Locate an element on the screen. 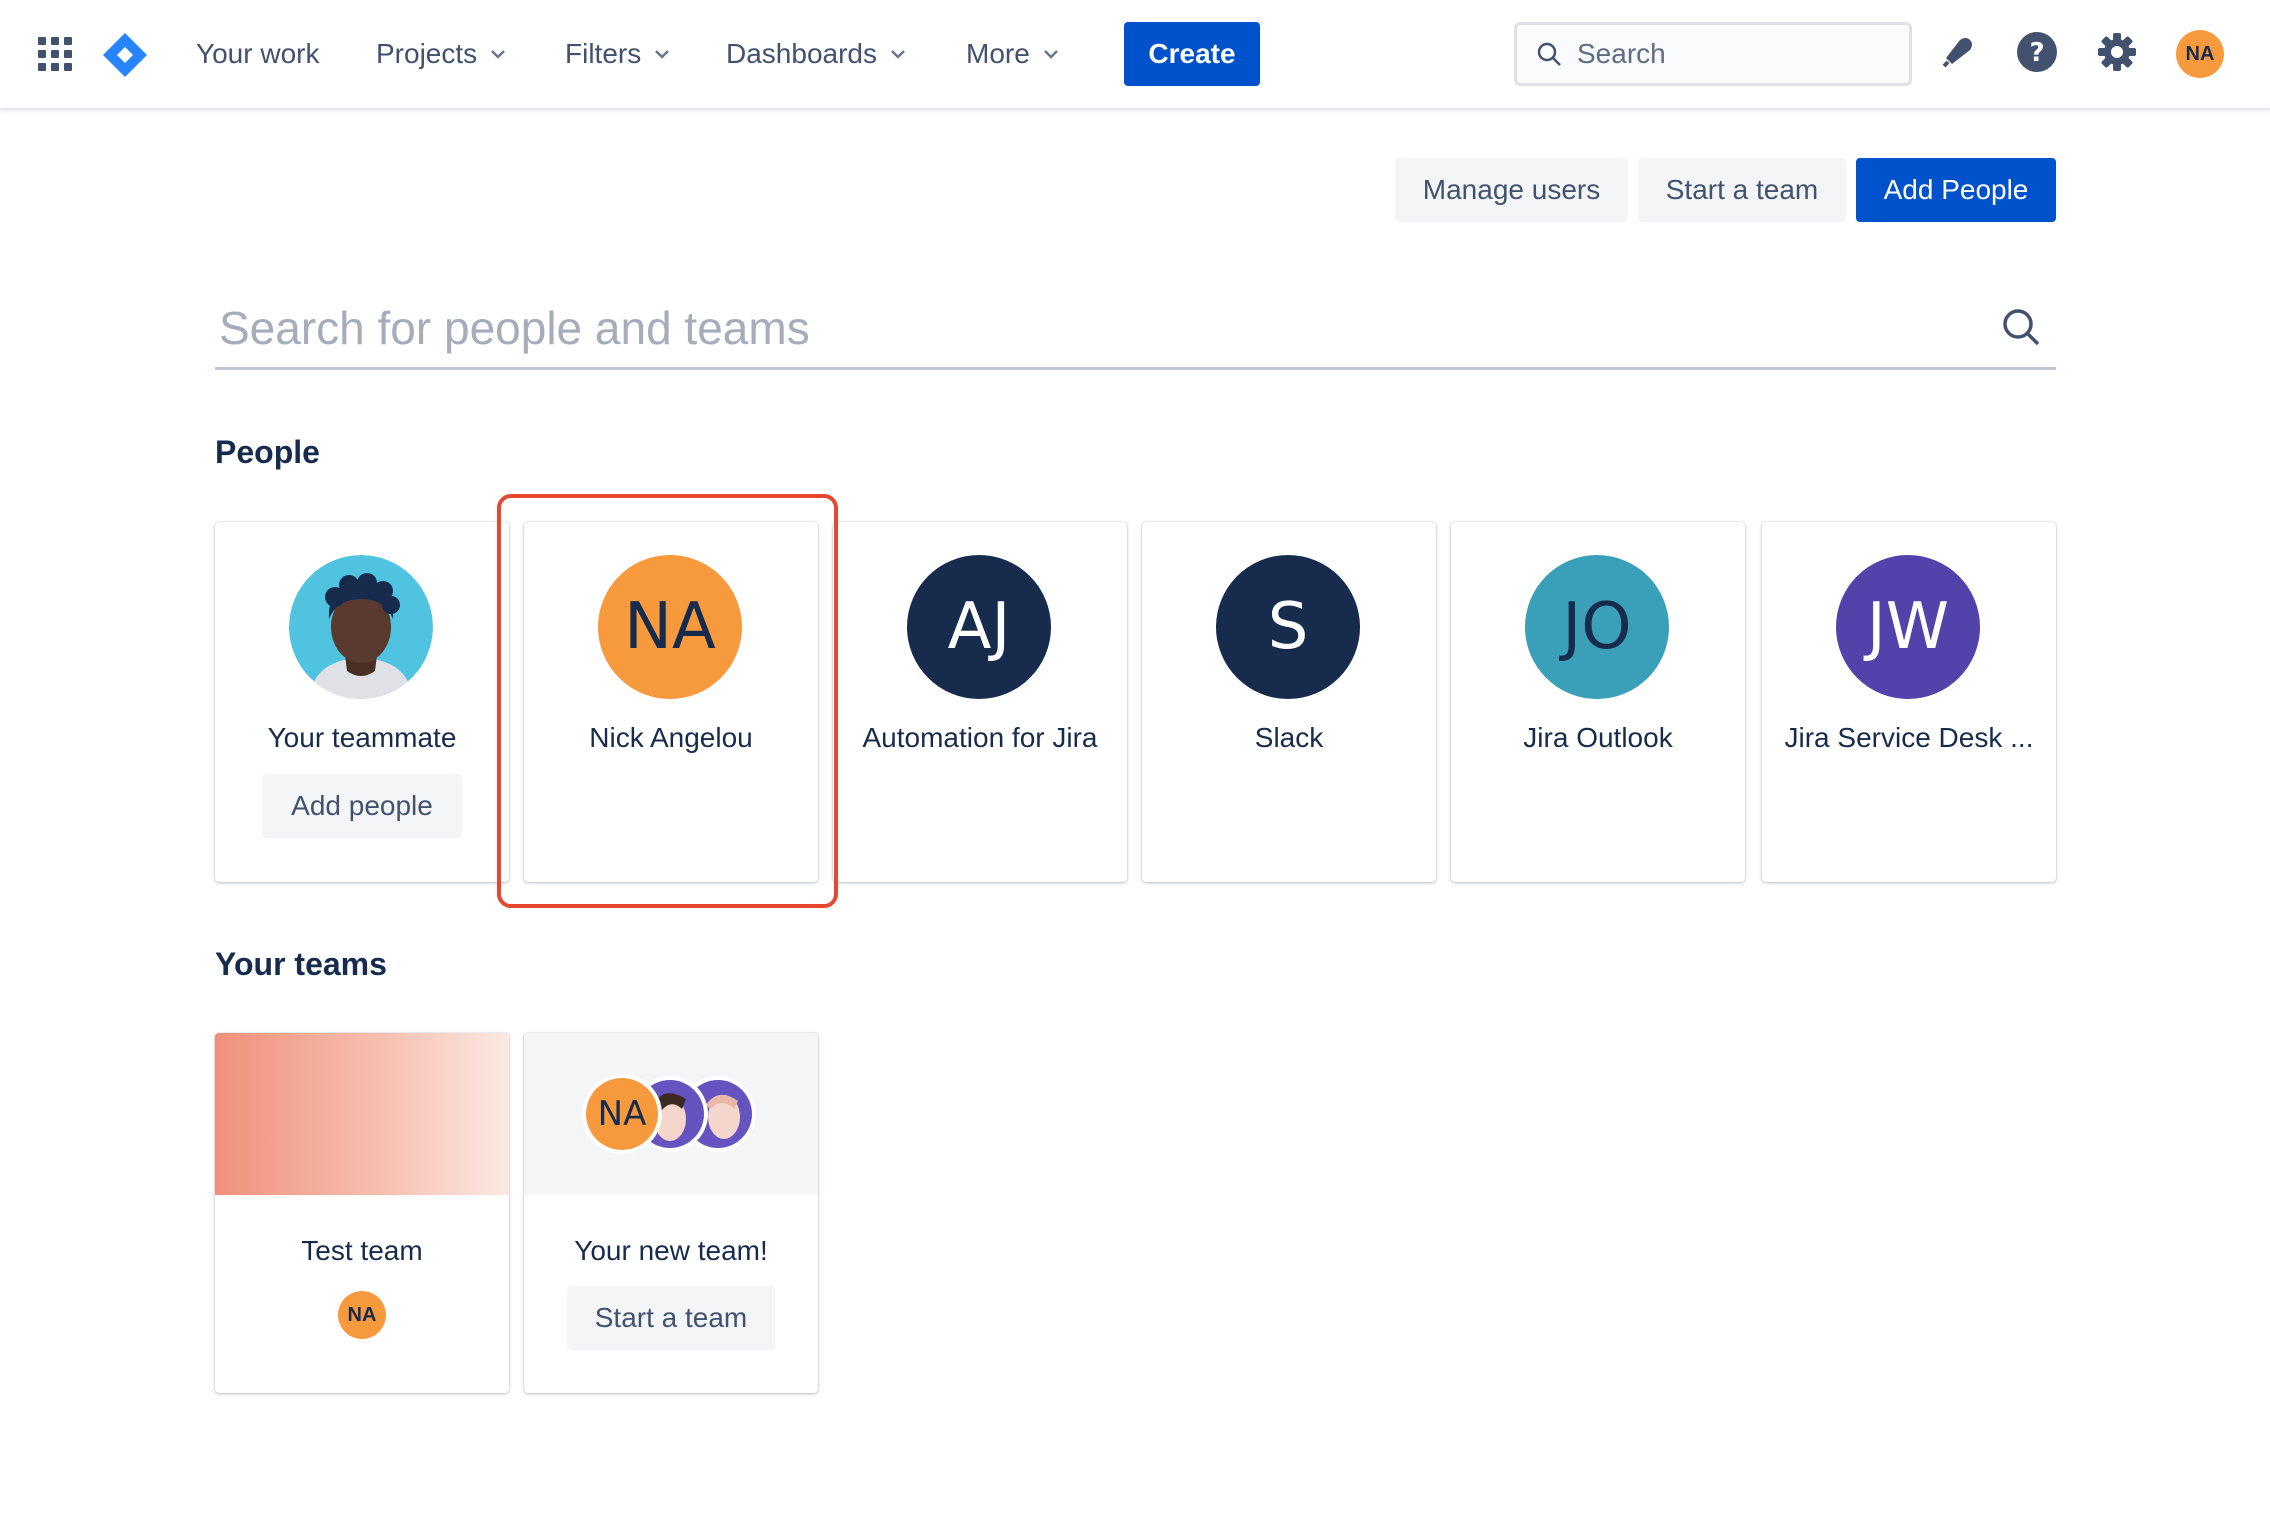  teammate-avatar is located at coordinates (361, 627).